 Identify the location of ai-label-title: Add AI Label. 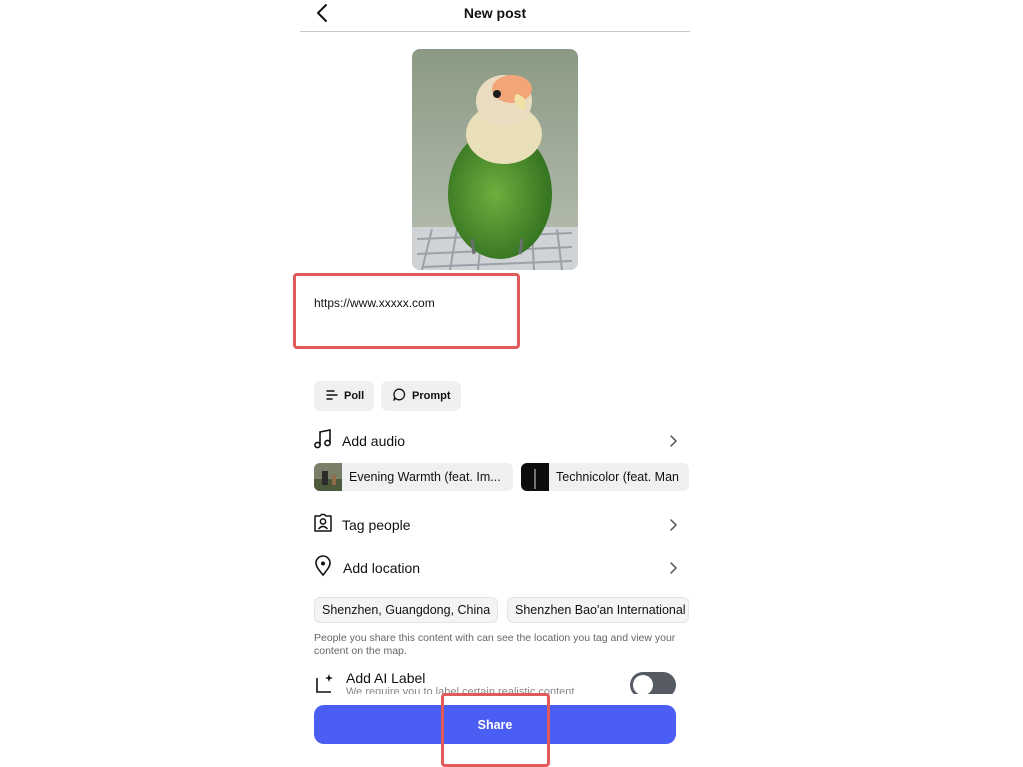
(386, 678).